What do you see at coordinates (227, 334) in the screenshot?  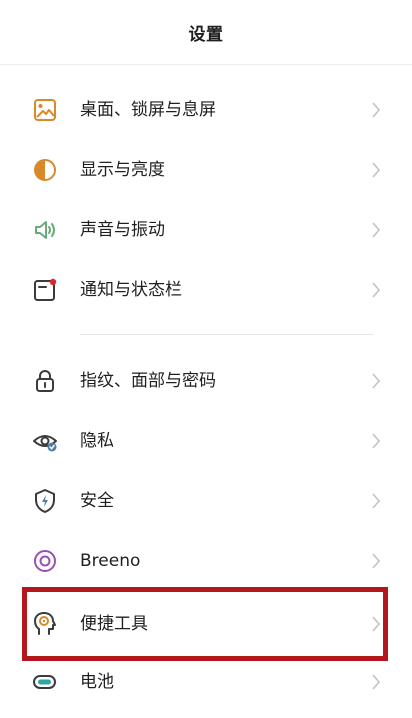 I see `section-divider` at bounding box center [227, 334].